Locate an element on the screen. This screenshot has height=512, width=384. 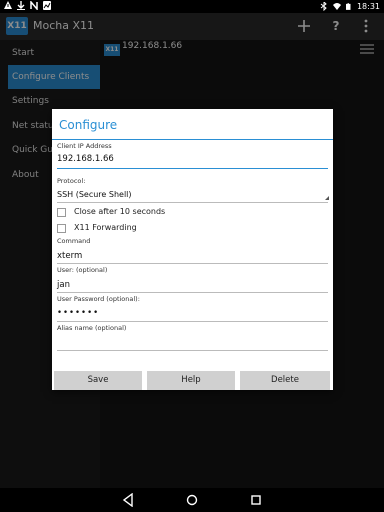
client-ip-underline is located at coordinates (192, 168).